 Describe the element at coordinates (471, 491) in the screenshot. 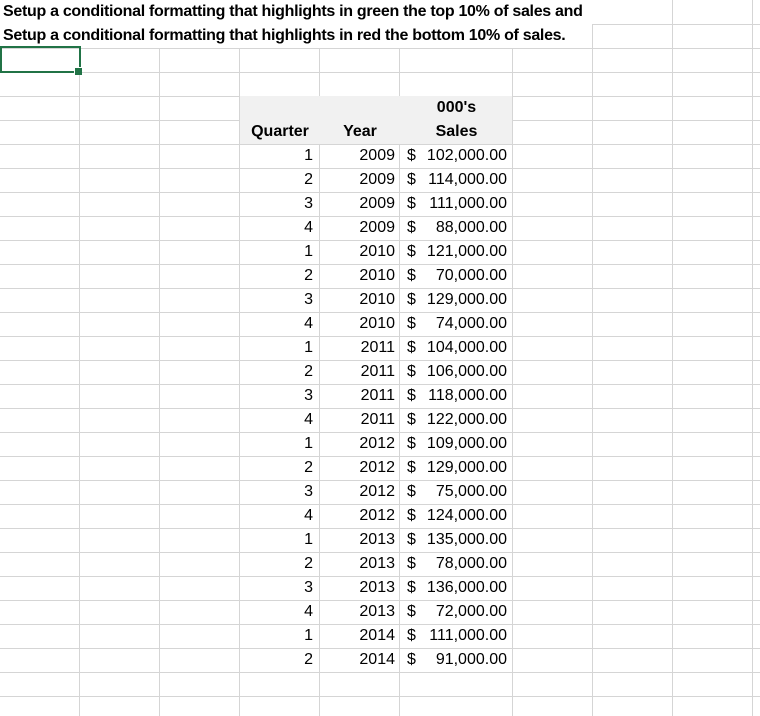

I see `sales-amount: 75,000.00` at that location.